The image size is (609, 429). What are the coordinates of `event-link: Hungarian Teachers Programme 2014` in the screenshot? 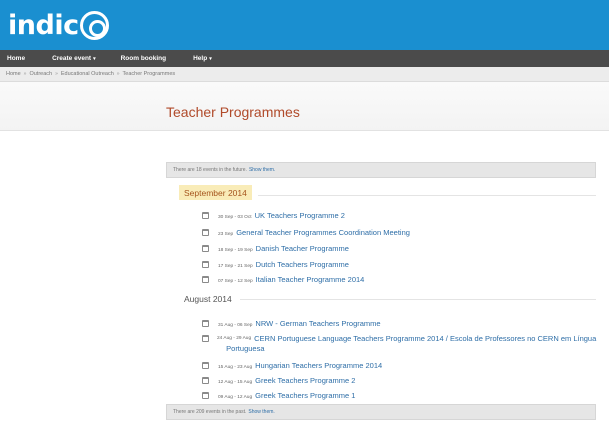 It's located at (318, 365).